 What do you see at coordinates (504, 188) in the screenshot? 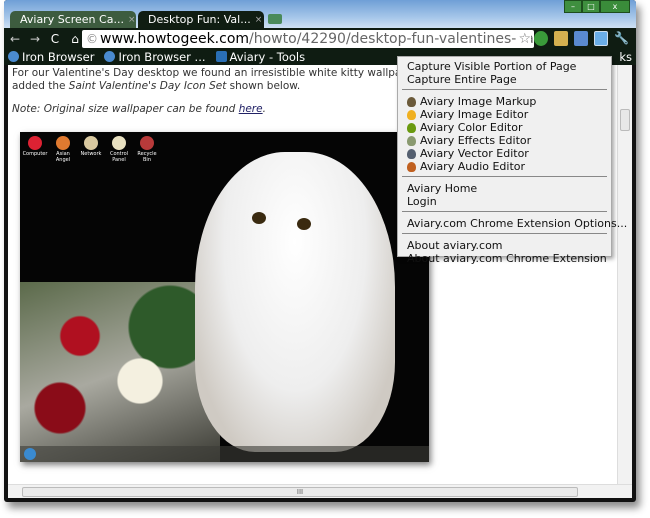
I see `menu-aviary-home: Aviary Home` at bounding box center [504, 188].